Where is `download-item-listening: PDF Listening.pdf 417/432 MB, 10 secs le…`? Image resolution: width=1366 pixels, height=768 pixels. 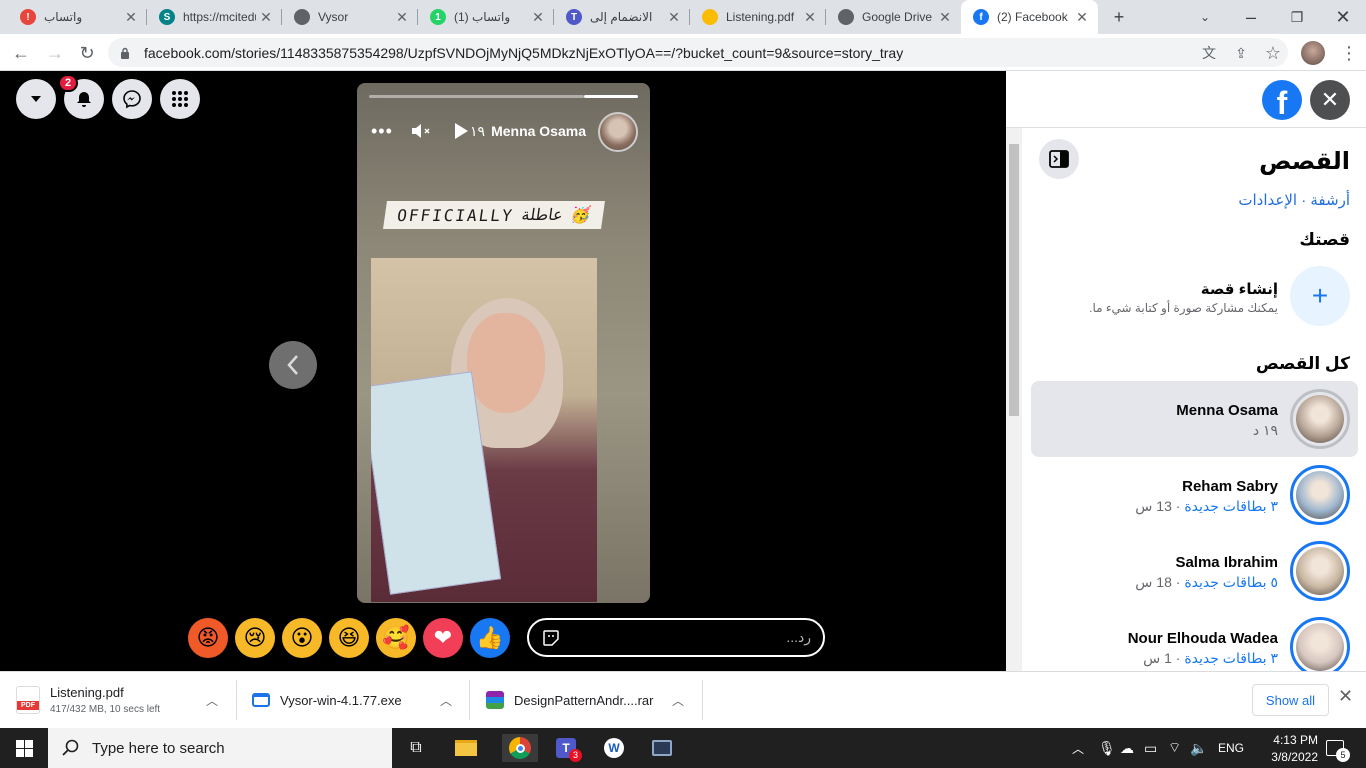 download-item-listening: PDF Listening.pdf 417/432 MB, 10 secs le… is located at coordinates (121, 700).